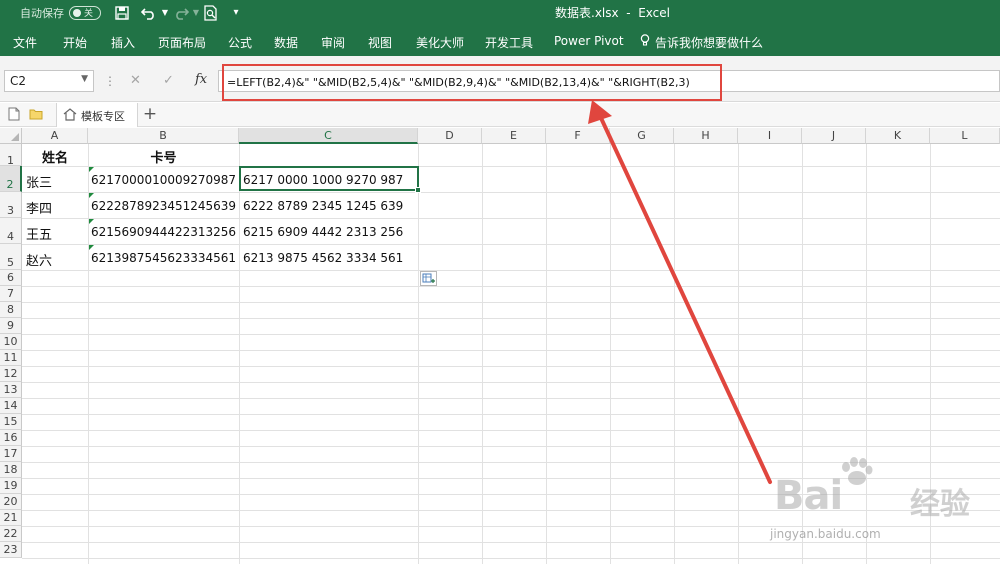 The width and height of the screenshot is (1000, 564). Describe the element at coordinates (11, 486) in the screenshot. I see `row-header-19: 19` at that location.